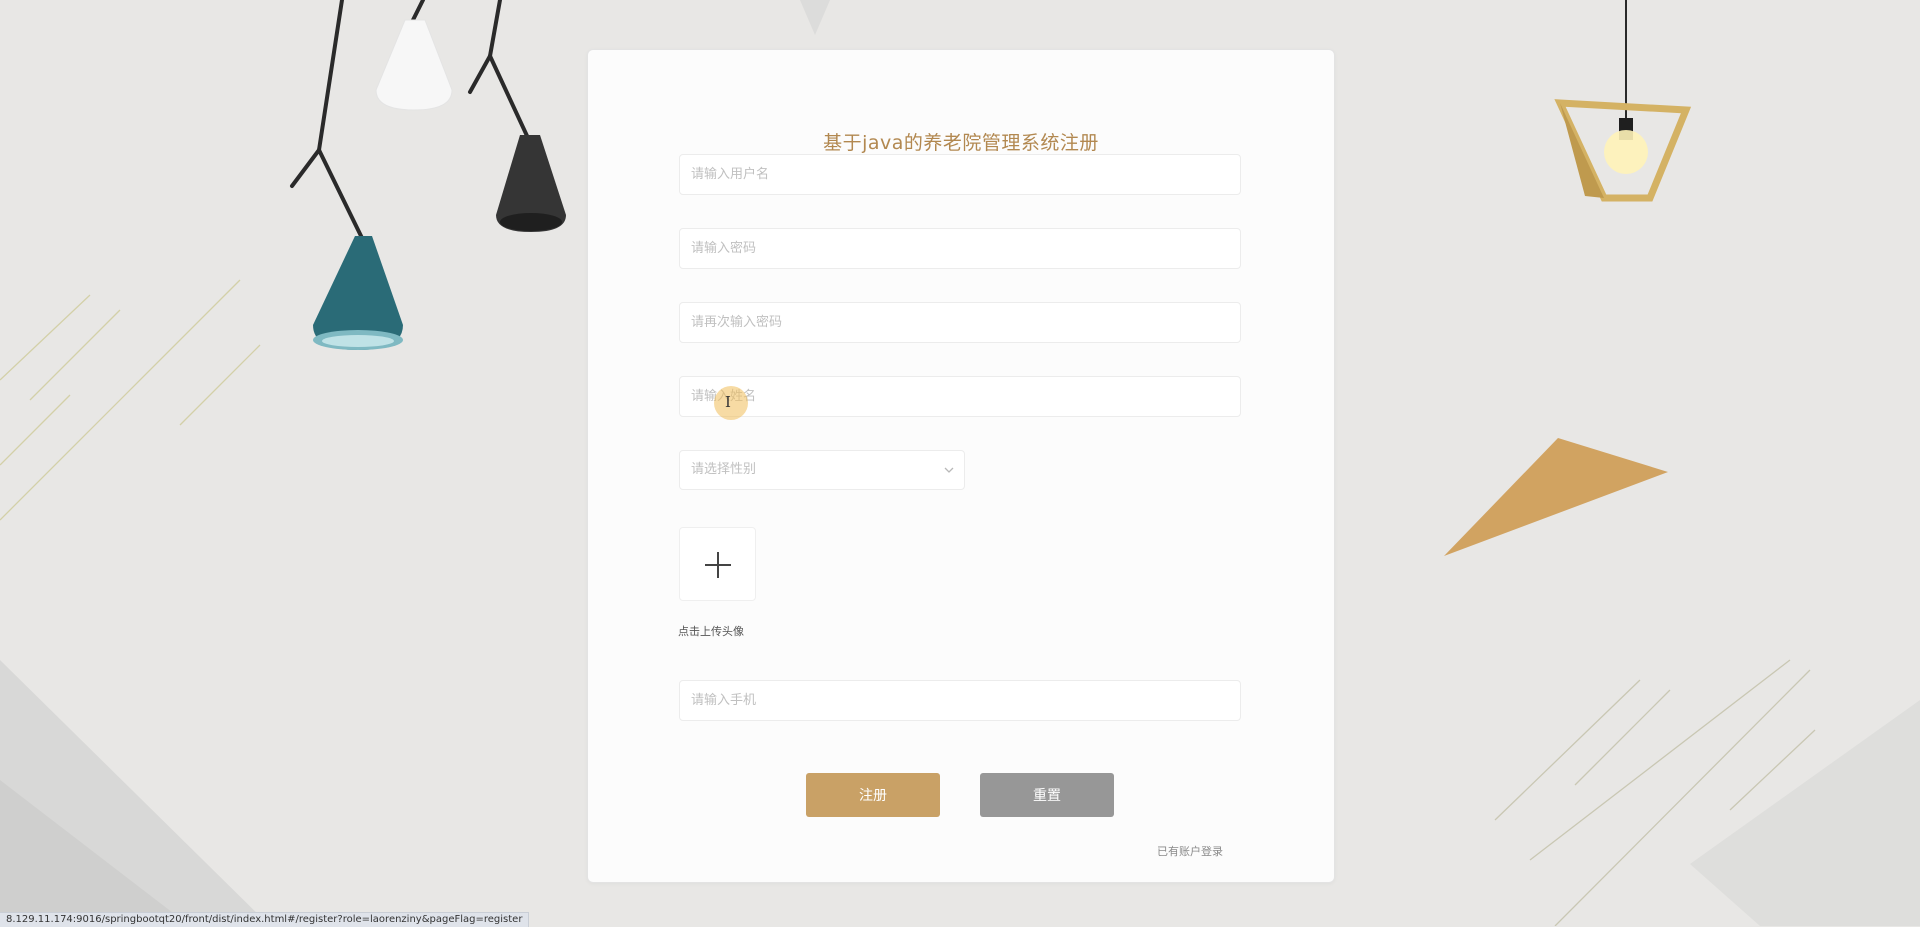 The height and width of the screenshot is (927, 1920). I want to click on login-link: 已有账户登录, so click(1190, 851).